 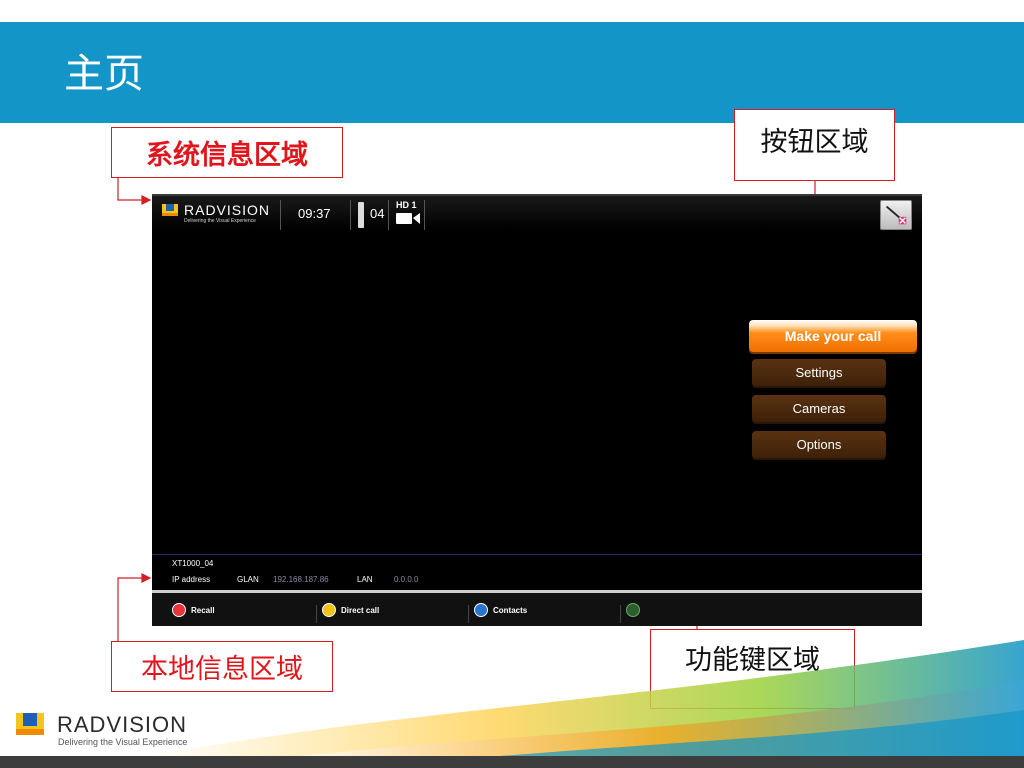 I want to click on radvision-logo-icon, so click(x=170, y=210).